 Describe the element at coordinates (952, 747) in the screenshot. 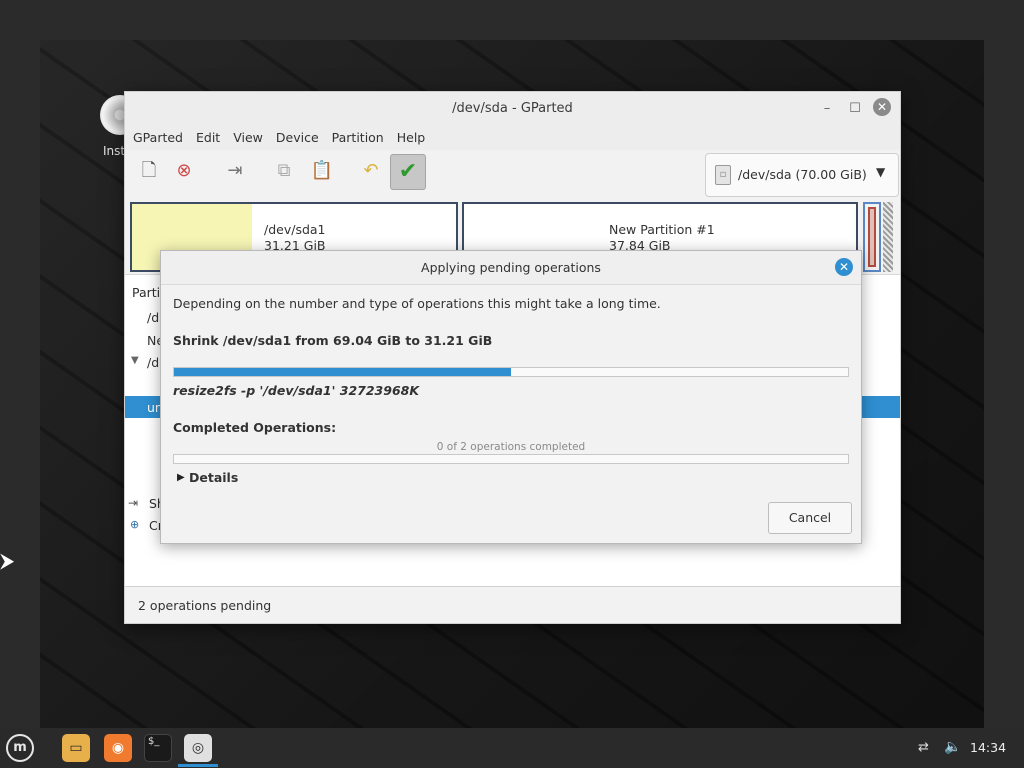

I see `volume-icon: 🔈` at that location.